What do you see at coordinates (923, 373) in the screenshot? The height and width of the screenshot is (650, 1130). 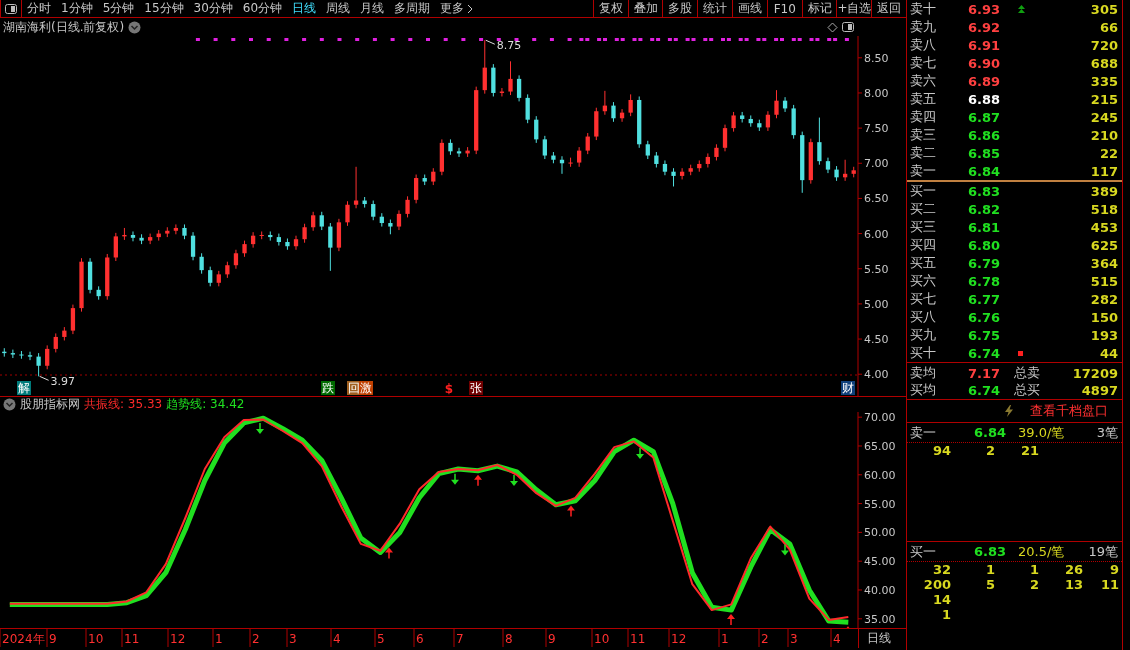 I see `average-label: 卖均` at bounding box center [923, 373].